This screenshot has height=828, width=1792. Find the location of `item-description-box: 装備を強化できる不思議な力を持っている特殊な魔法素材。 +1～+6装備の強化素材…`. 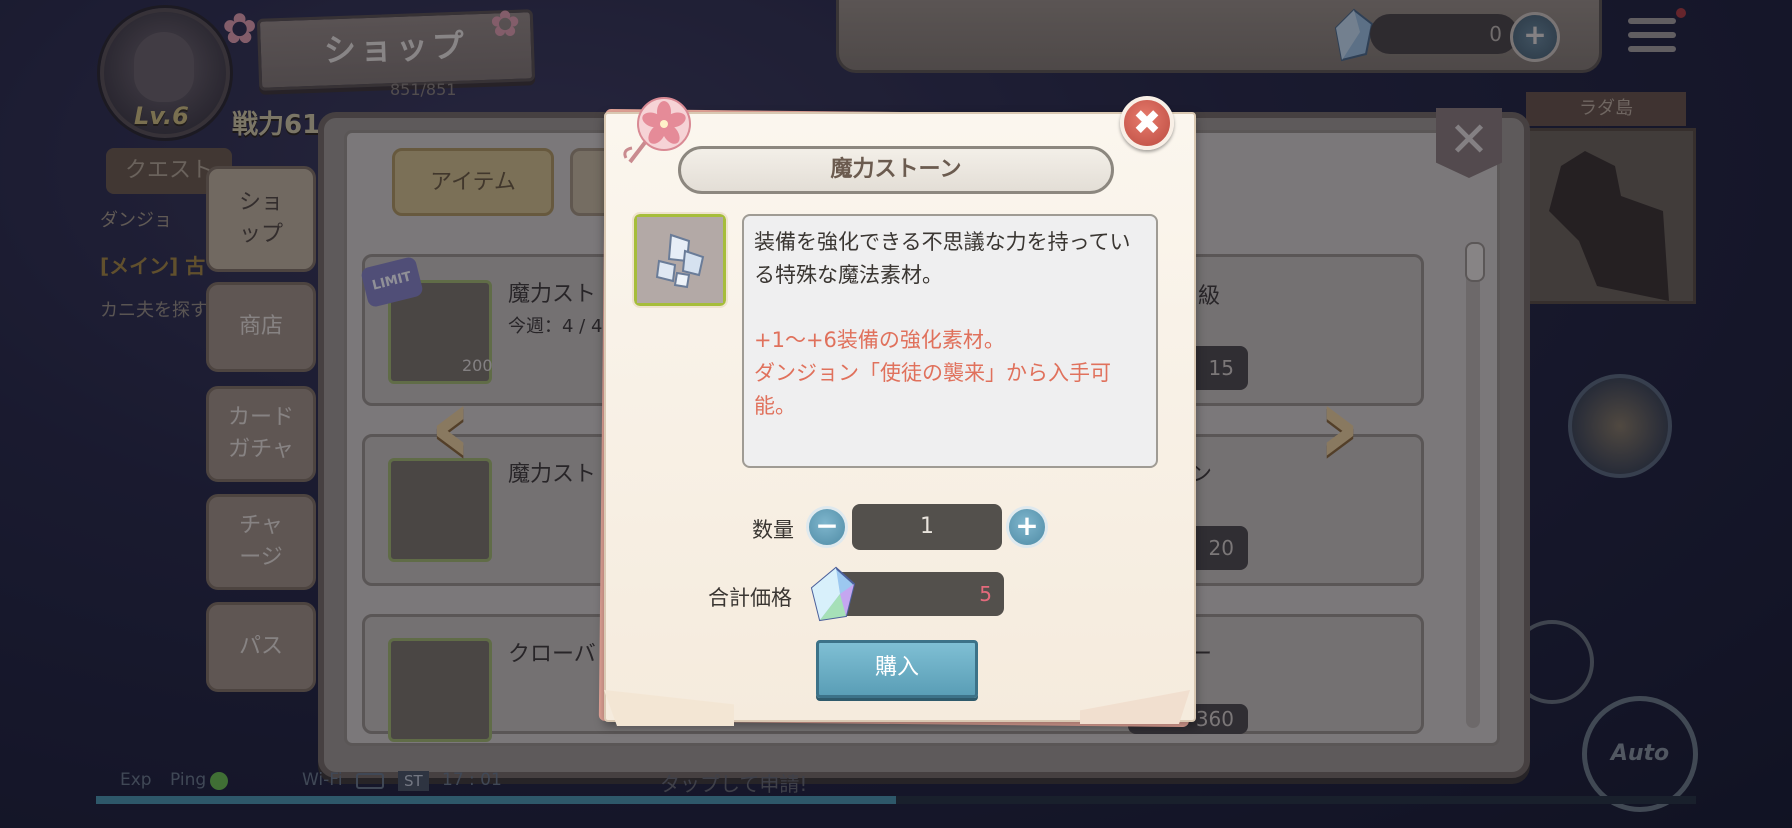

item-description-box: 装備を強化できる不思議な力を持っている特殊な魔法素材。 +1～+6装備の強化素材… is located at coordinates (950, 341).